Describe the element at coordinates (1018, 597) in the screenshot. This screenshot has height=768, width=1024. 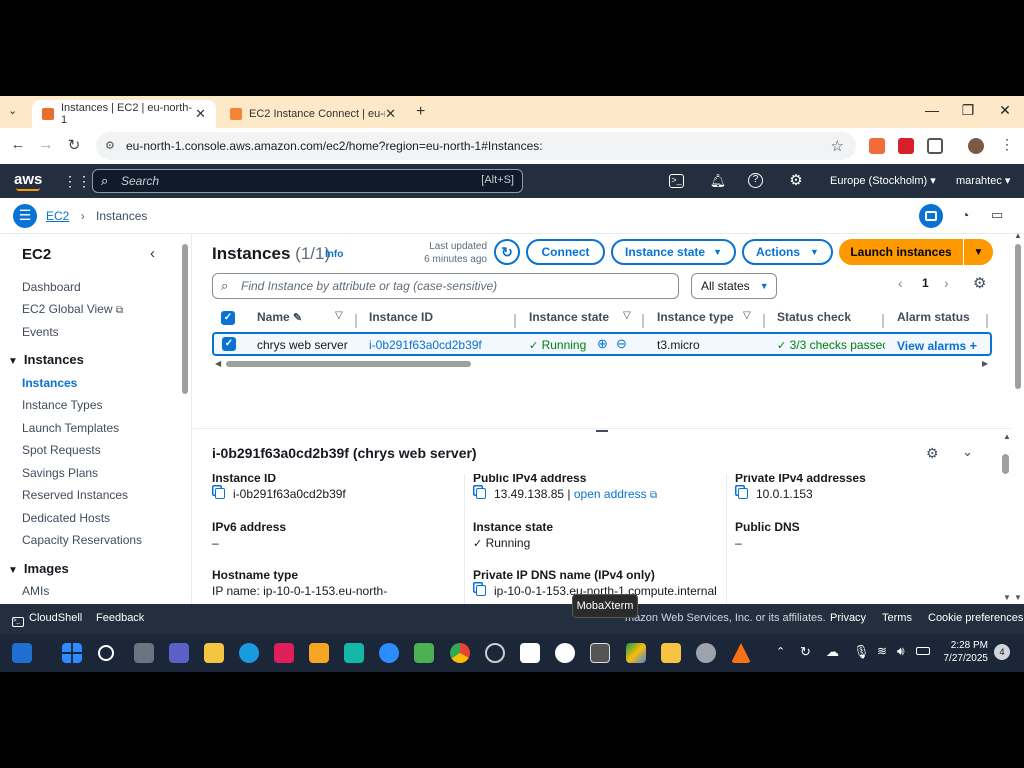
I see `scroll-down-icon: ▼` at that location.